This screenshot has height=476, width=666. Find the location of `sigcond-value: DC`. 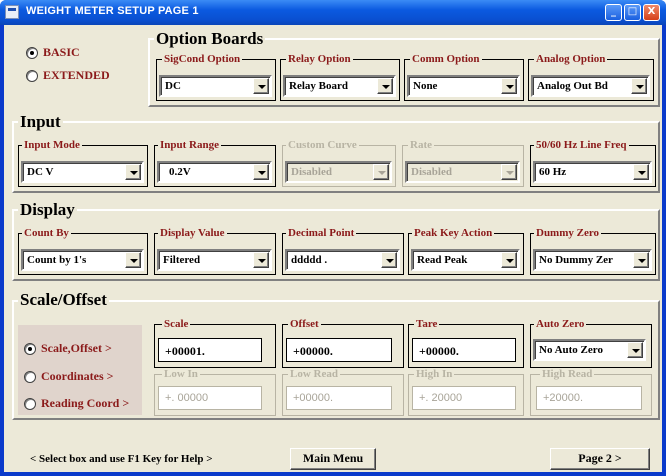

sigcond-value: DC is located at coordinates (173, 86).